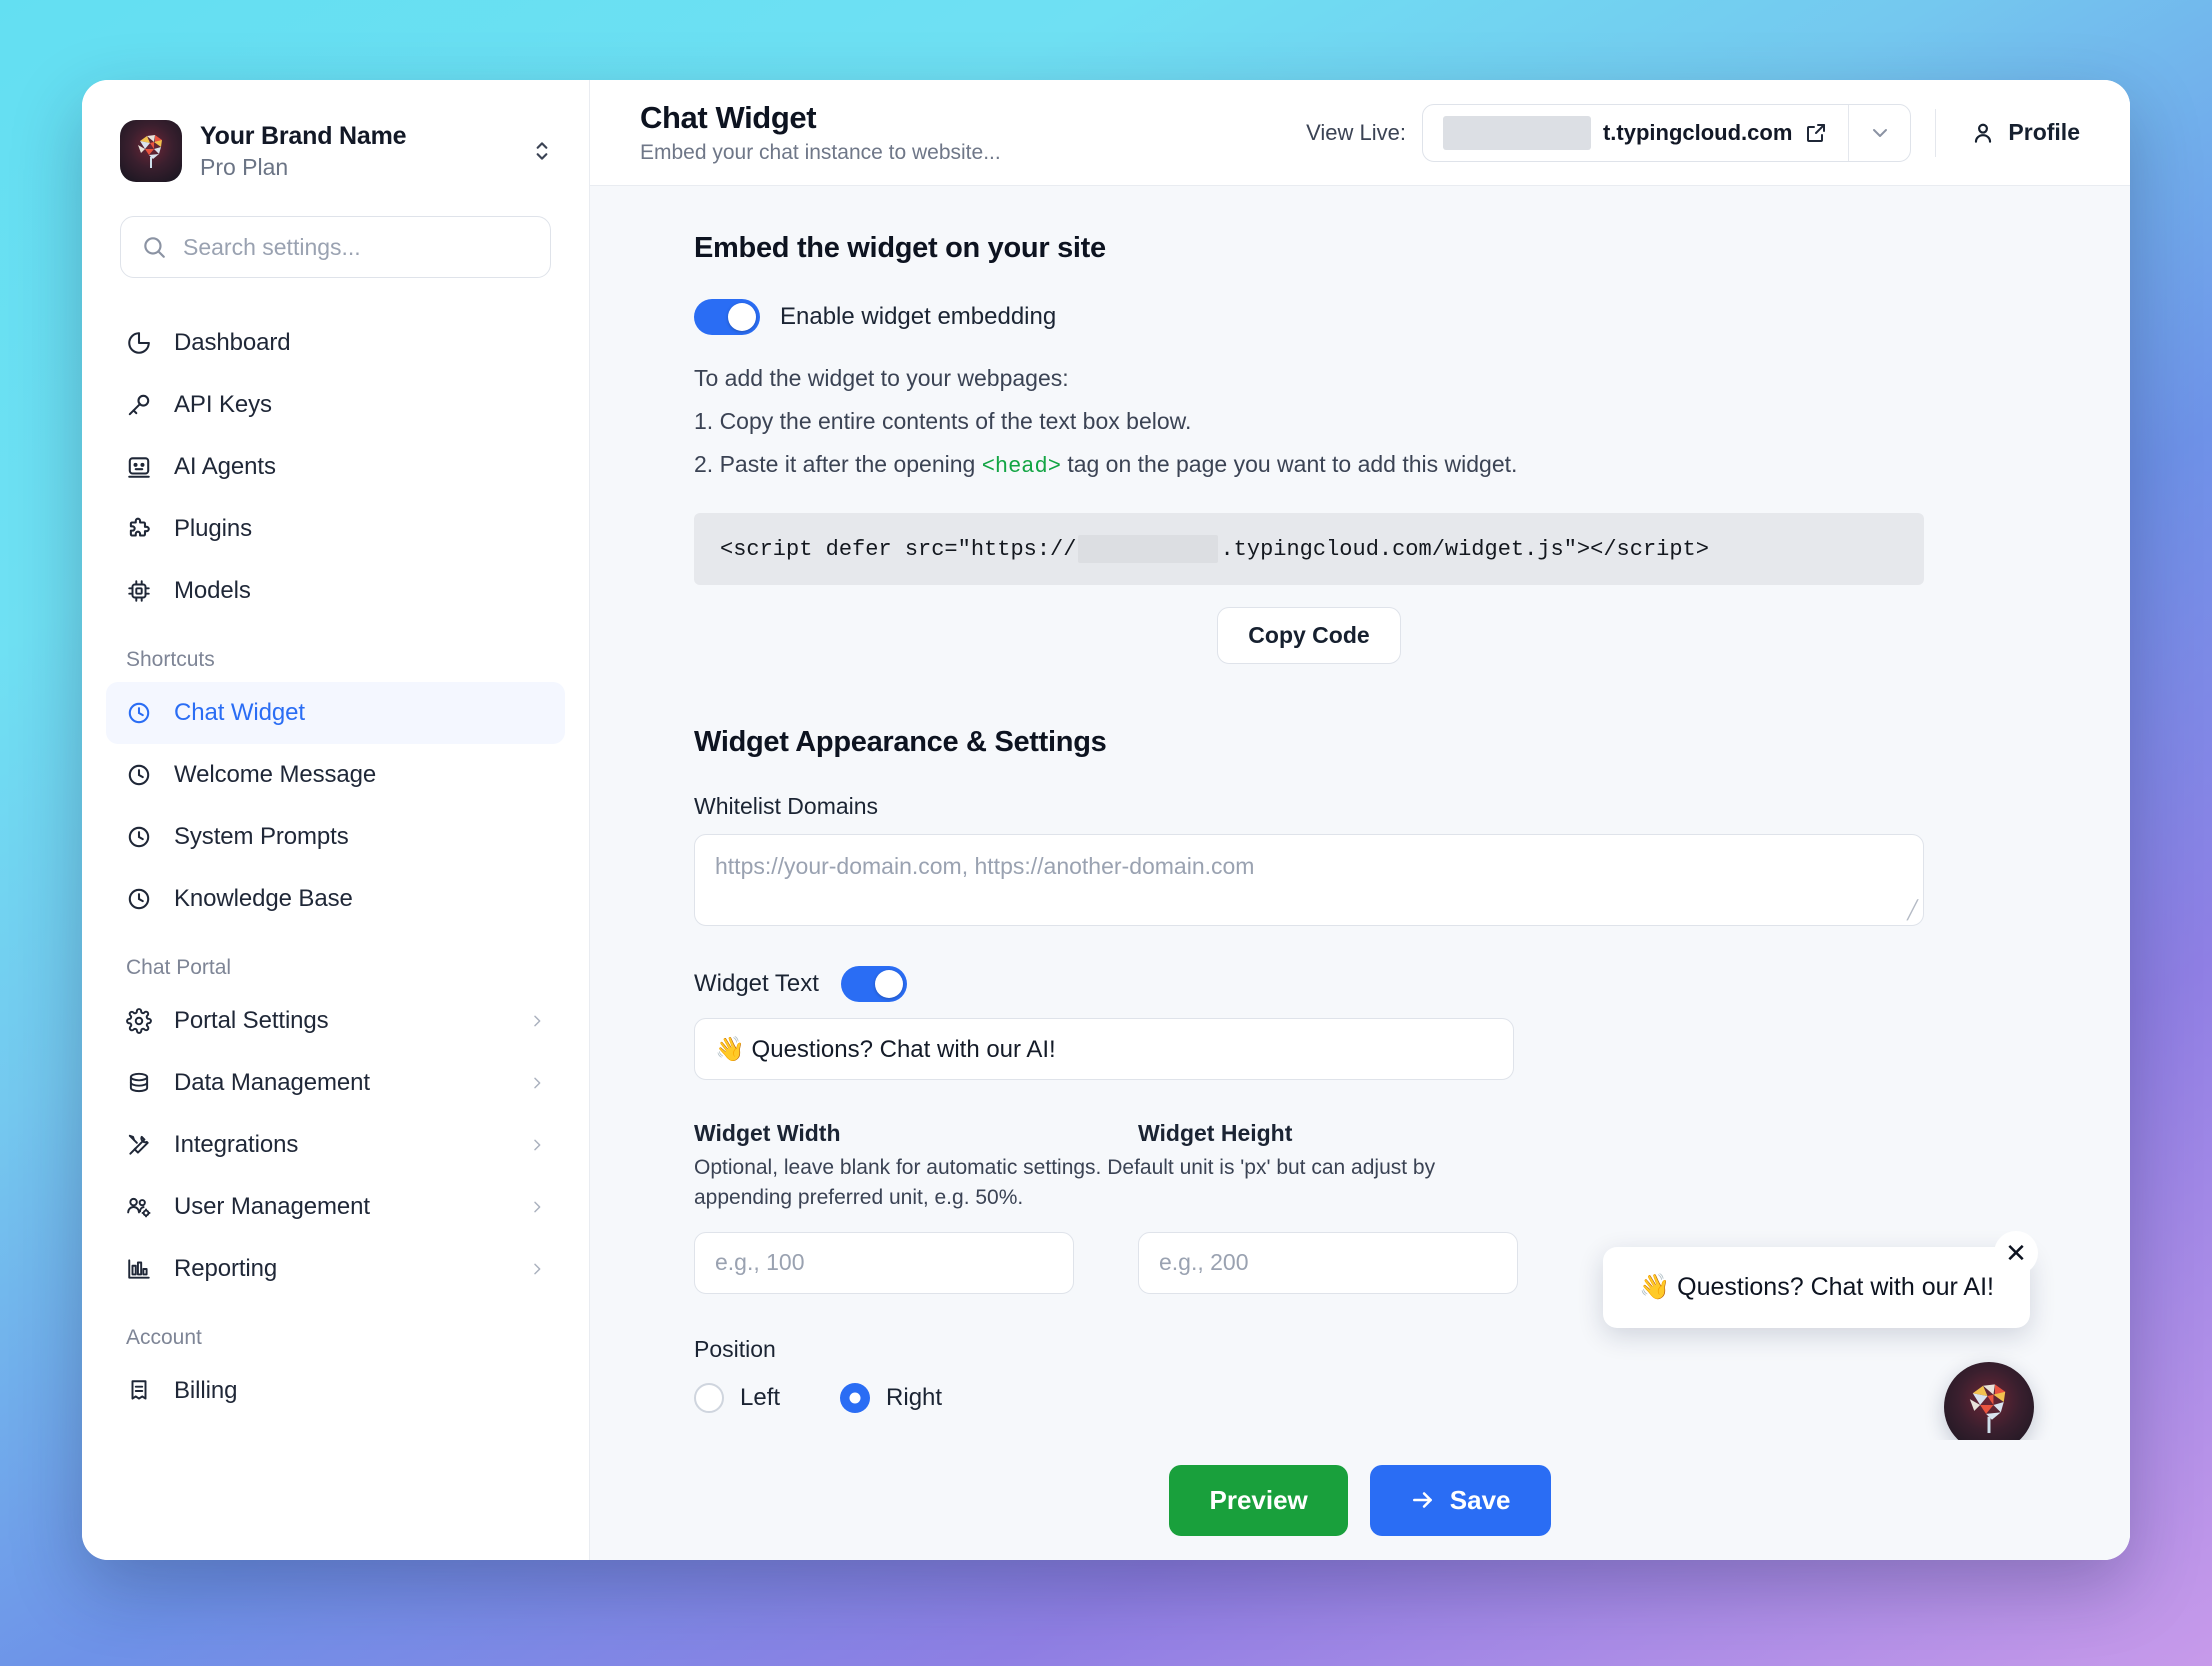 The image size is (2212, 1666). What do you see at coordinates (140, 591) in the screenshot?
I see `cpu-chip-icon` at bounding box center [140, 591].